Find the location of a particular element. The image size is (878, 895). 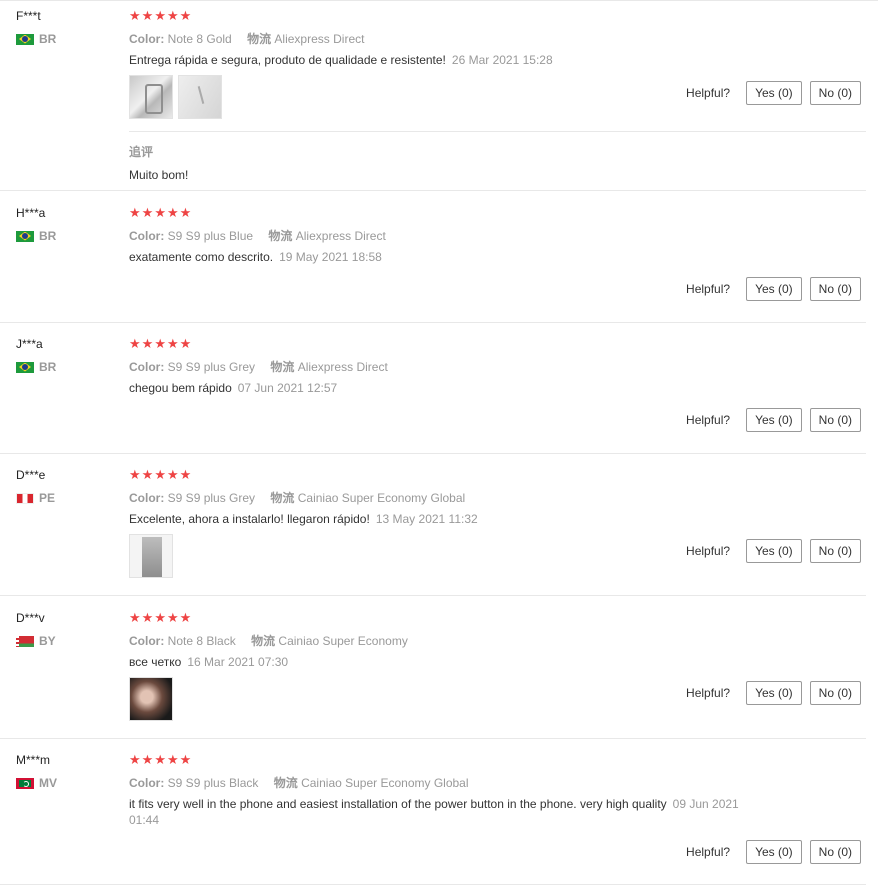

review-photos is located at coordinates (151, 556).